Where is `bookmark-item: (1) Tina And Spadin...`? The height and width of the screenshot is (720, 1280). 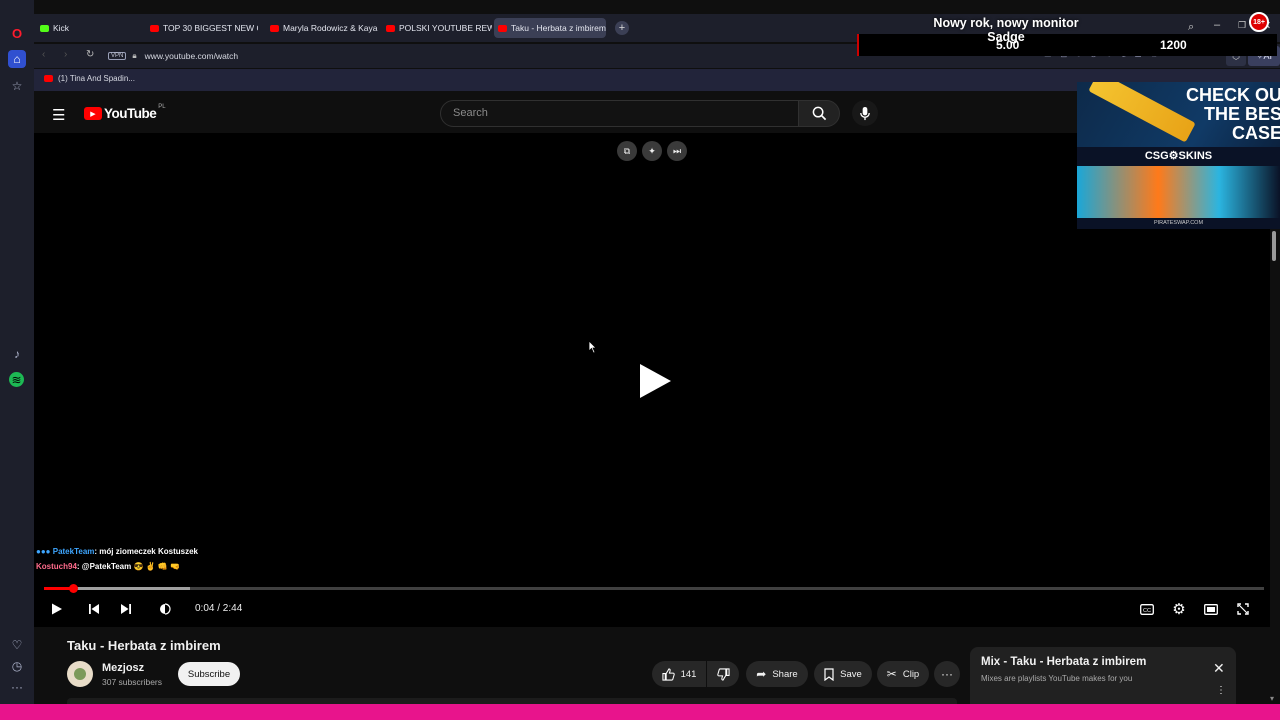
bookmark-item: (1) Tina And Spadin... is located at coordinates (96, 78).